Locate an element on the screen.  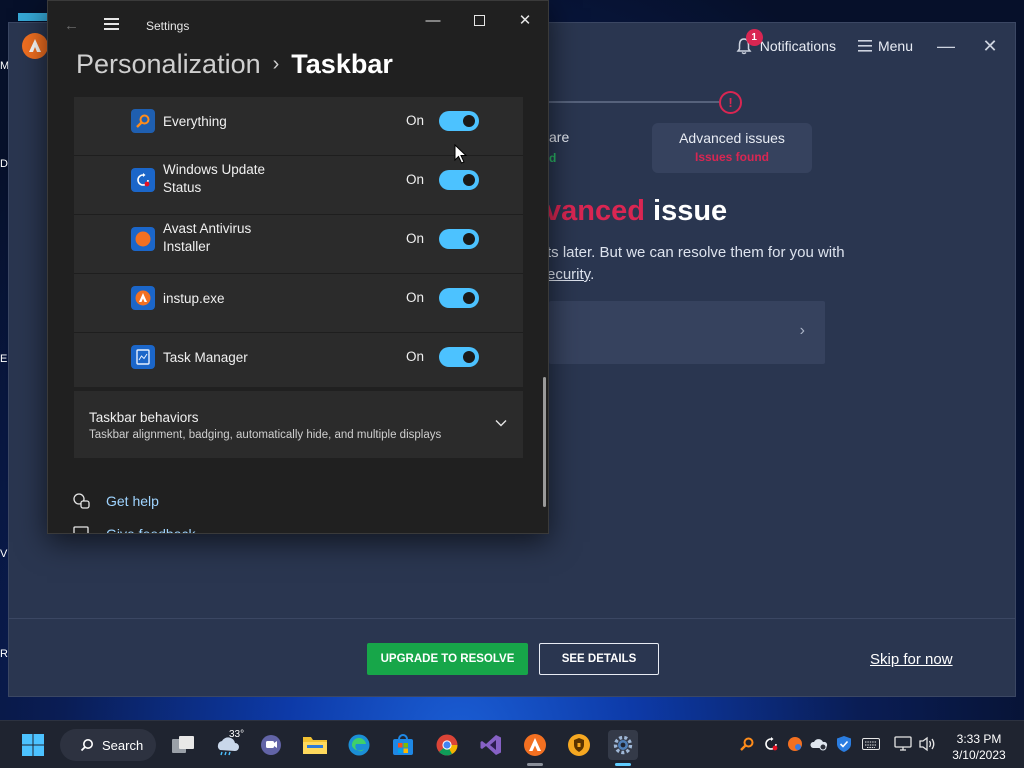
task-view-icon is located at coordinates (183, 744).